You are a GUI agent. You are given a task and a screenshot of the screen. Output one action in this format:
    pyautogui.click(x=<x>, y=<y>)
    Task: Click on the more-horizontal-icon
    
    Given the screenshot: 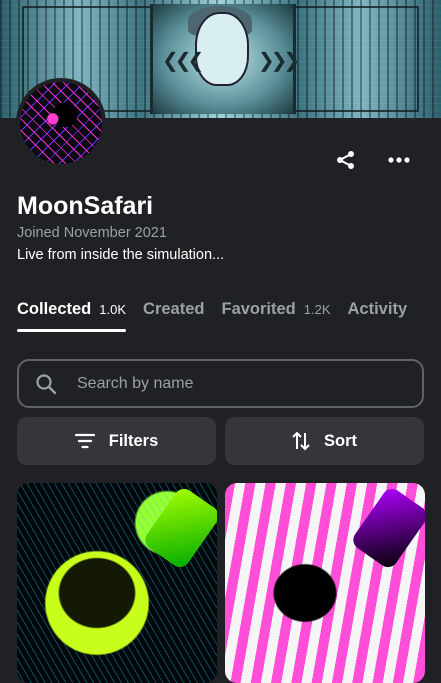 What is the action you would take?
    pyautogui.click(x=399, y=160)
    